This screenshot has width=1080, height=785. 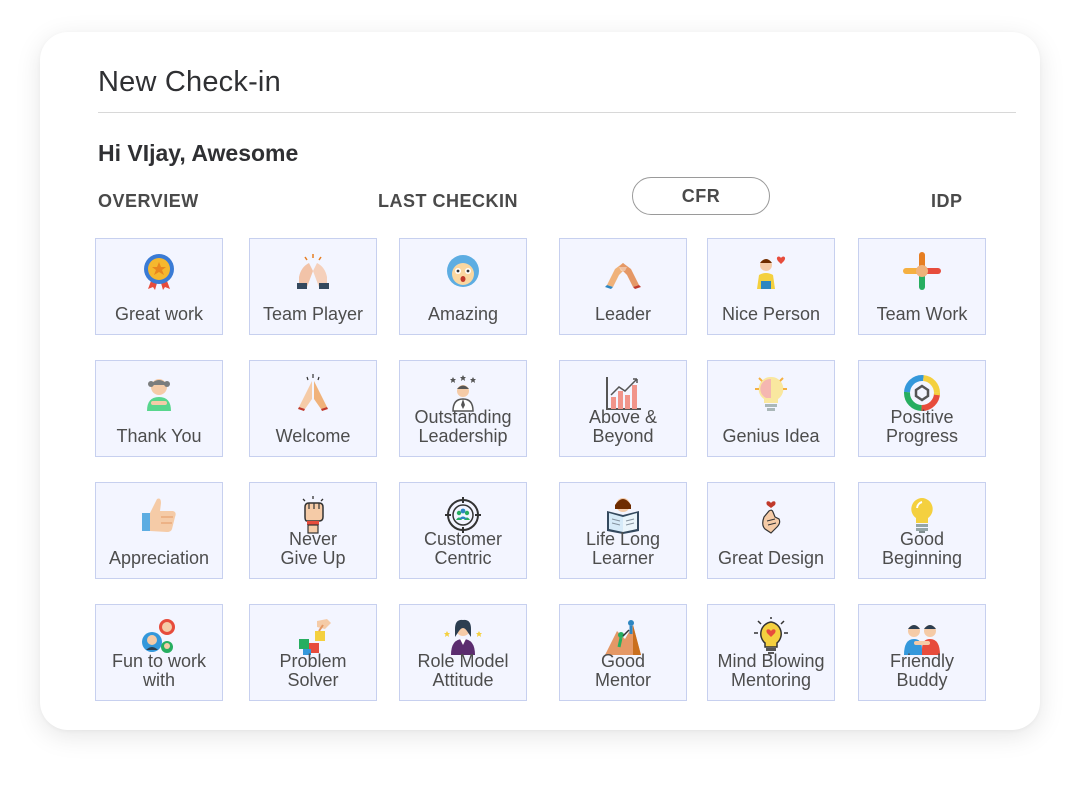 What do you see at coordinates (922, 314) in the screenshot?
I see `badge-label: Team Work` at bounding box center [922, 314].